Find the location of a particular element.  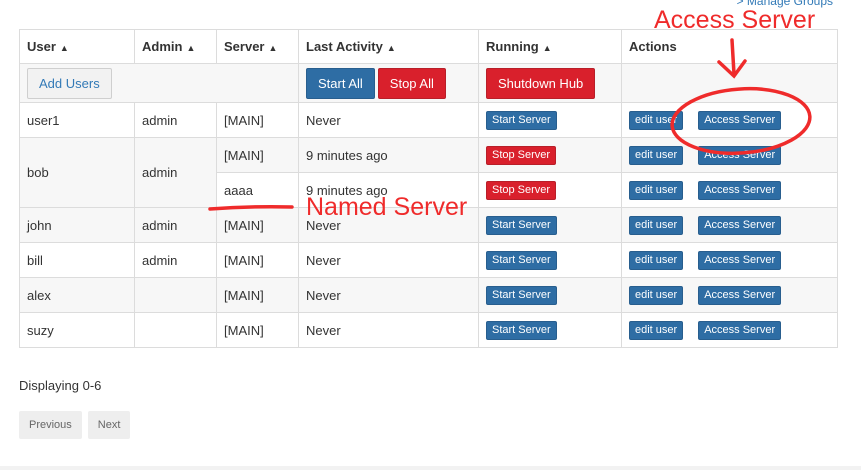

start-all-button: Start All is located at coordinates (340, 83).